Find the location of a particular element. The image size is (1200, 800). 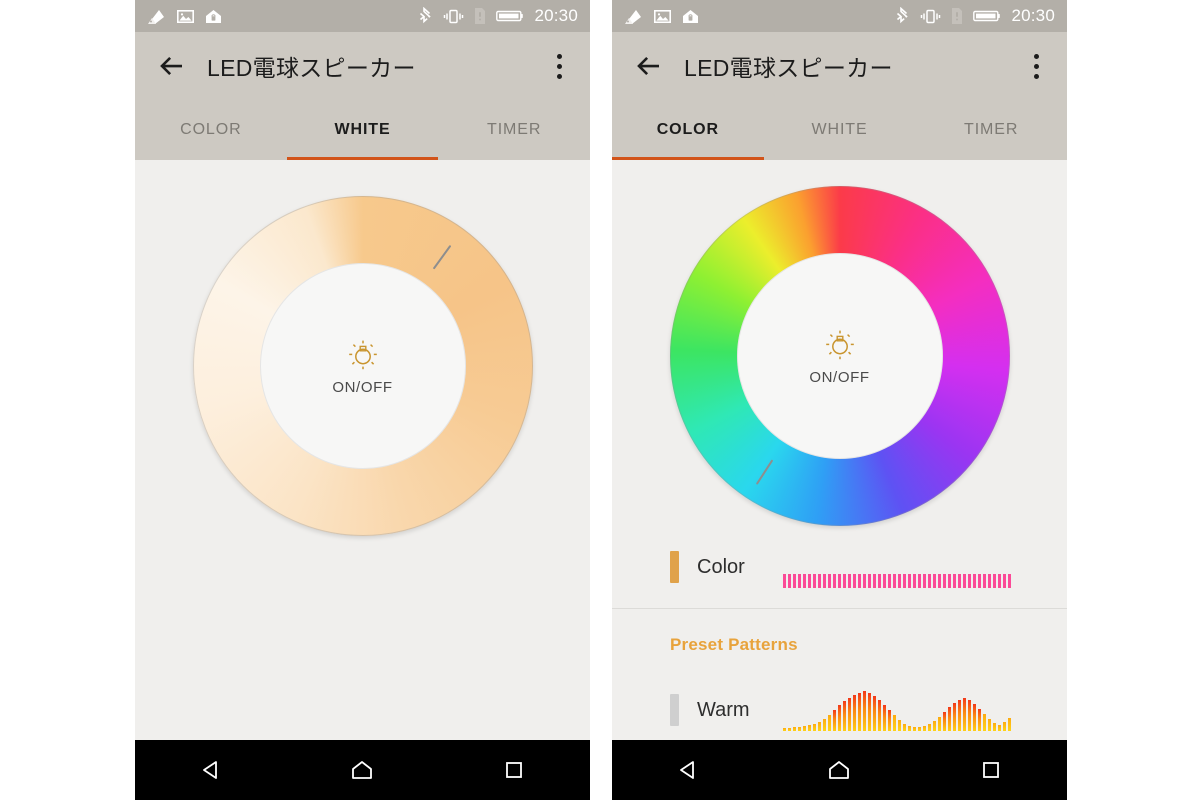

list-item-label: Warm is located at coordinates (723, 709).